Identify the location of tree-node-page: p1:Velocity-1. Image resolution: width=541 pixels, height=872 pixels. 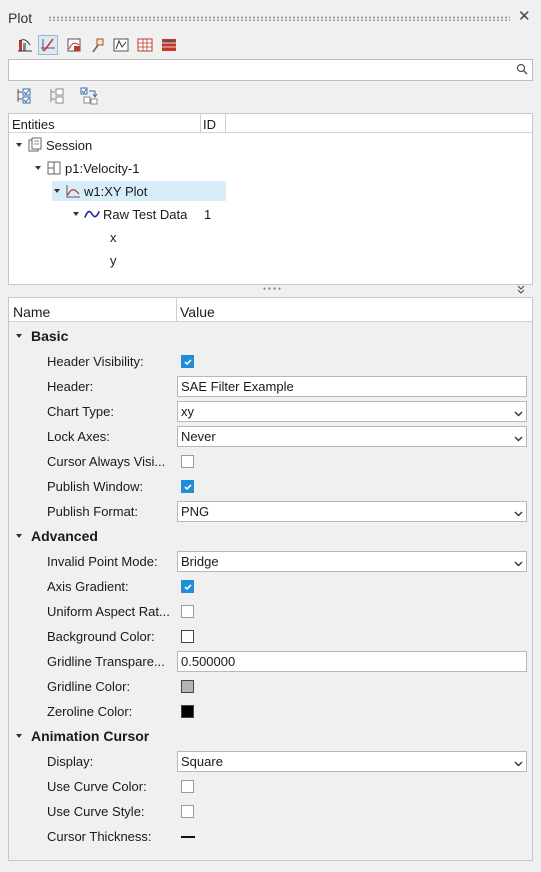
(86, 168).